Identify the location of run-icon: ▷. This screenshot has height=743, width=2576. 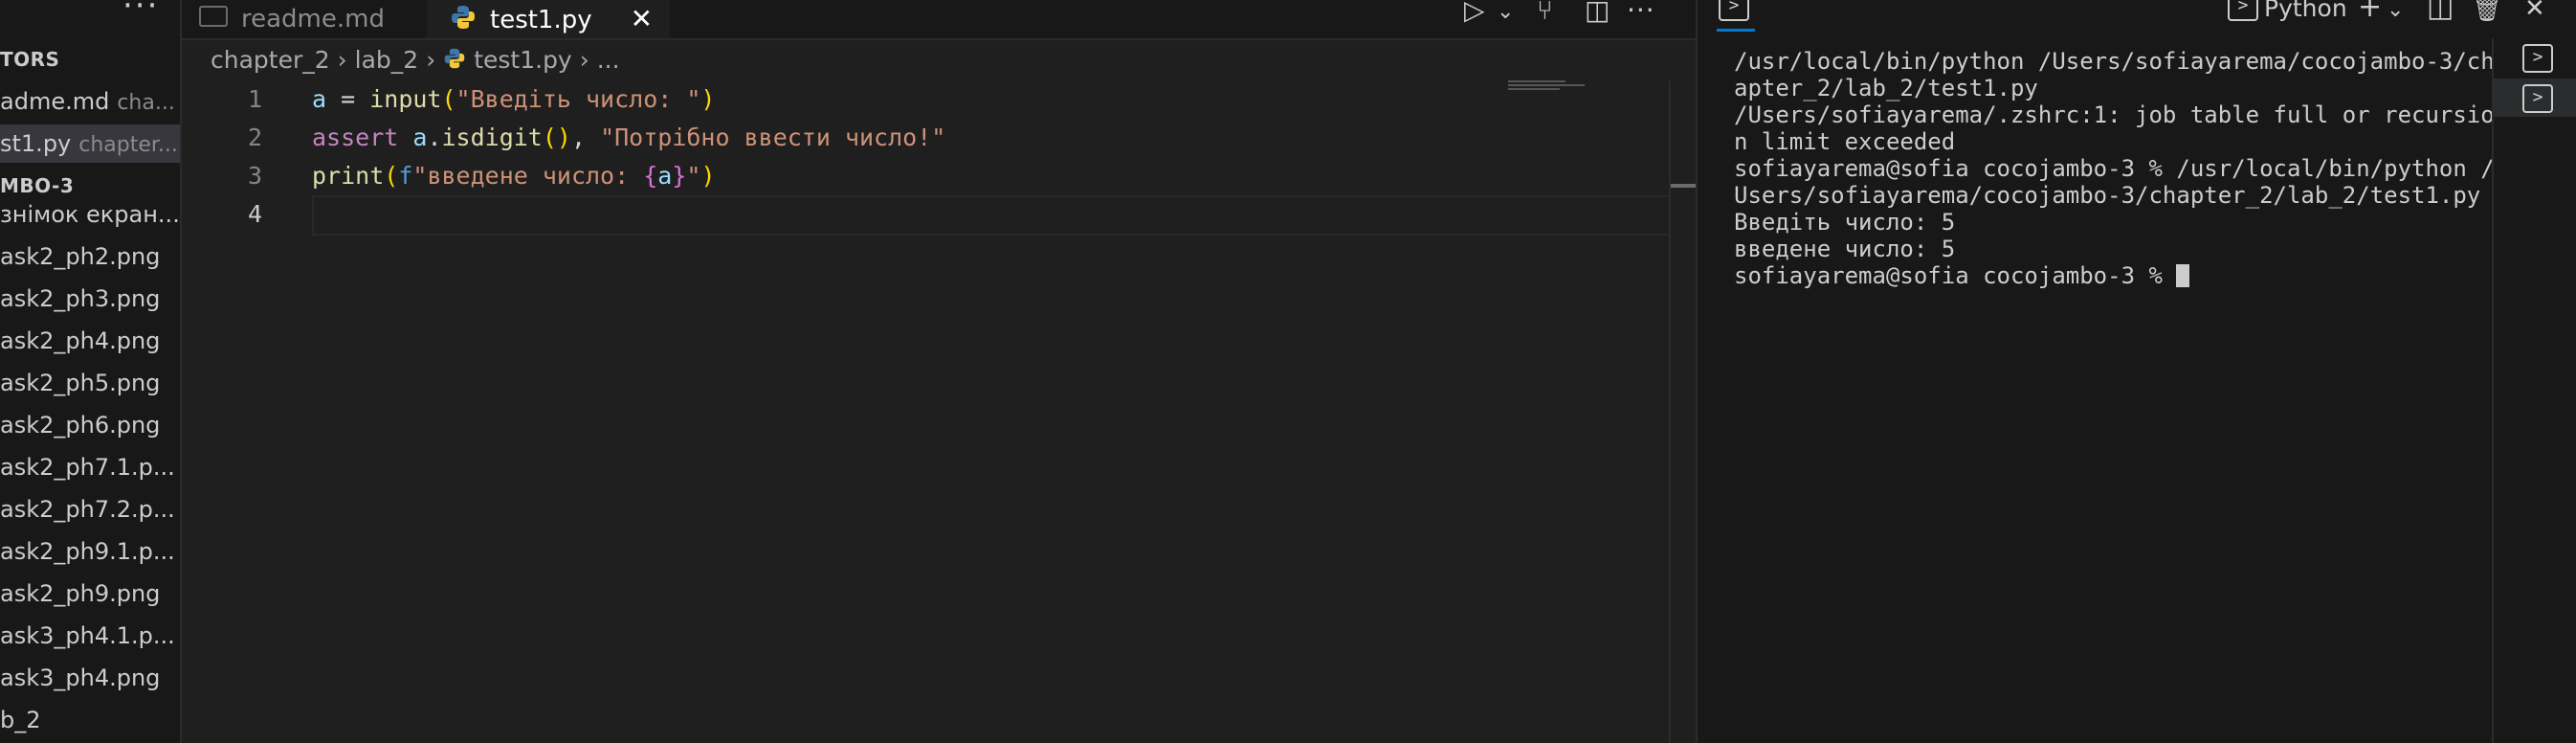
(1474, 13).